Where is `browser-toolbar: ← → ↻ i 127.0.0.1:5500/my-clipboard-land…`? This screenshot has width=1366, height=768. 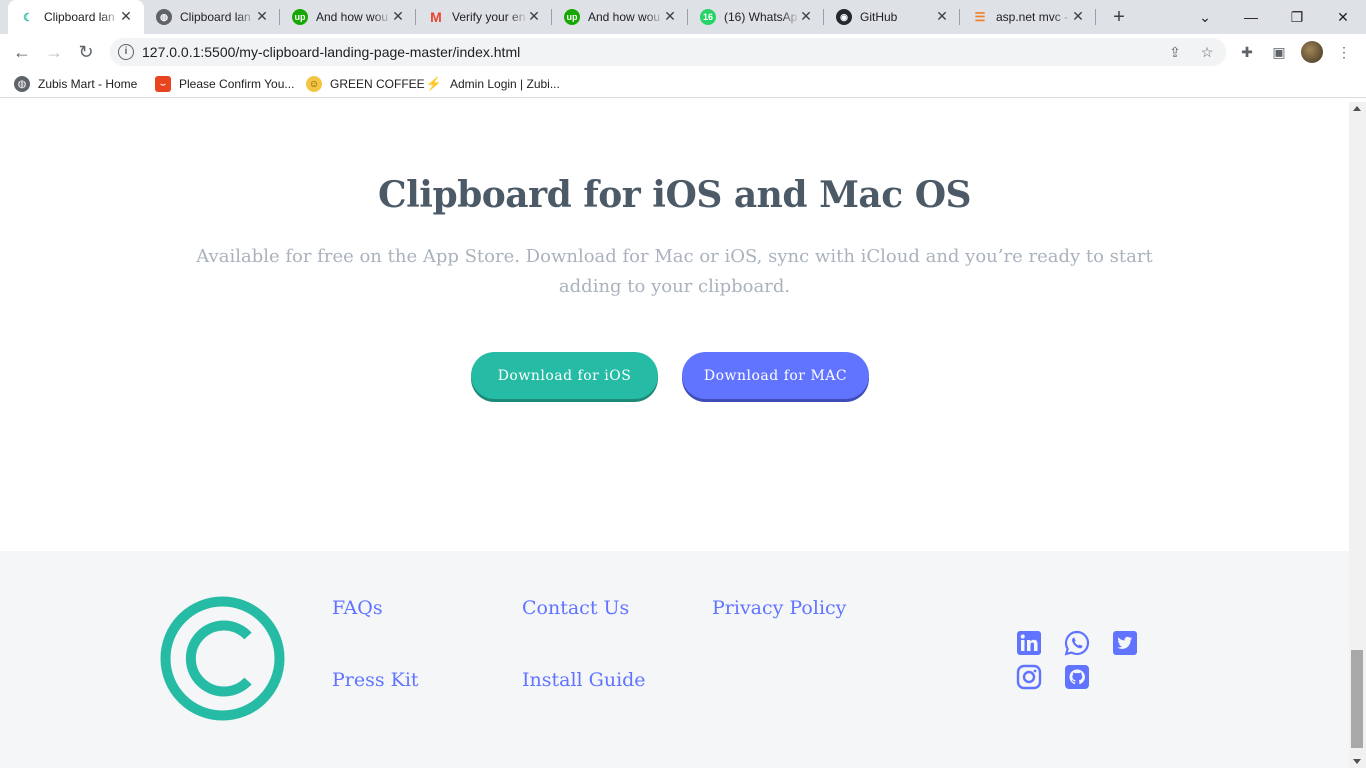
browser-toolbar: ← → ↻ i 127.0.0.1:5500/my-clipboard-land… is located at coordinates (683, 52).